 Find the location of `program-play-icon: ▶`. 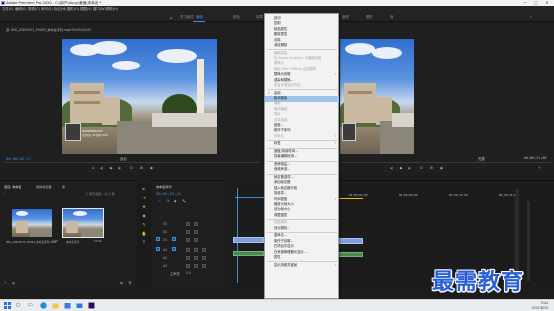

program-play-icon: ▶ is located at coordinates (401, 168).